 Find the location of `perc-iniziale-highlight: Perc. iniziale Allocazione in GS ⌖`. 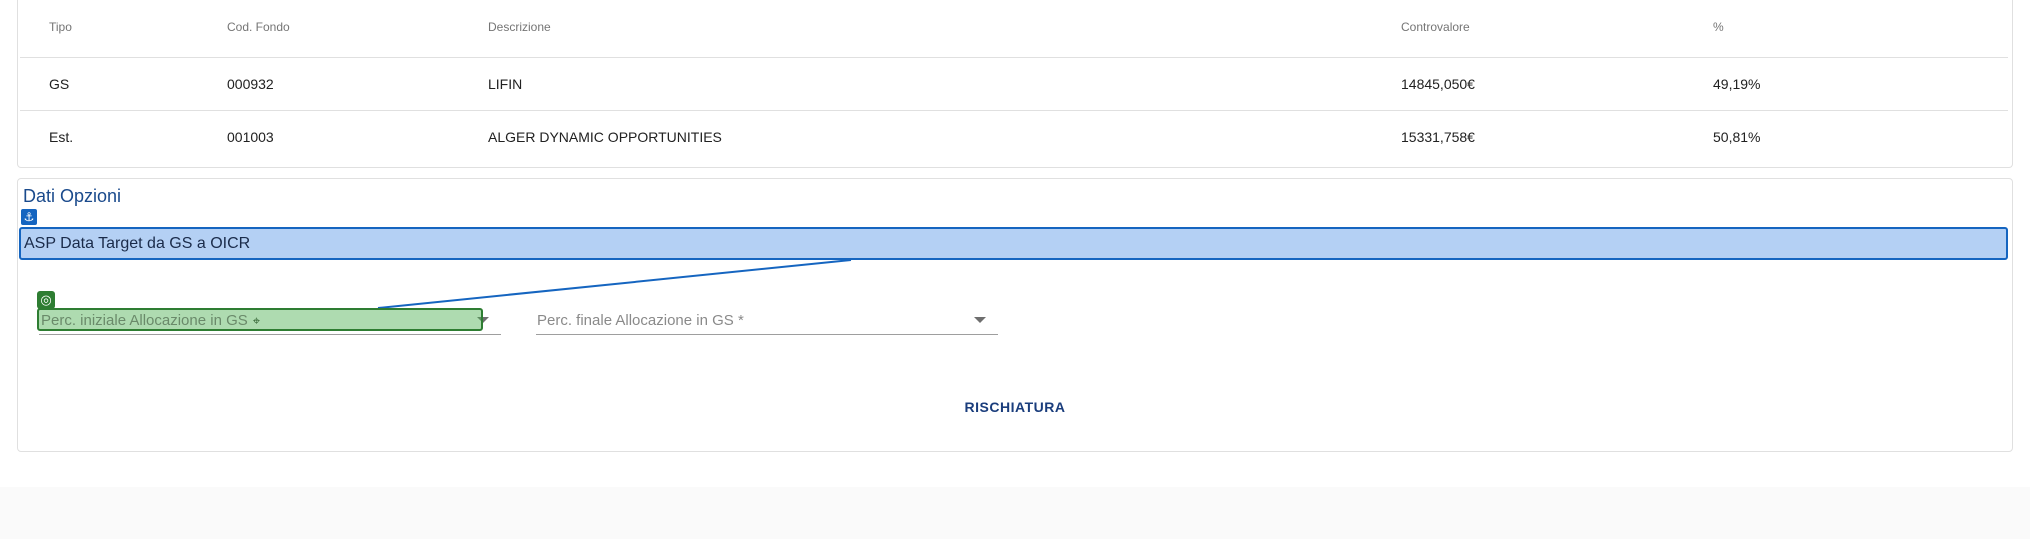

perc-iniziale-highlight: Perc. iniziale Allocazione in GS ⌖ is located at coordinates (260, 319).